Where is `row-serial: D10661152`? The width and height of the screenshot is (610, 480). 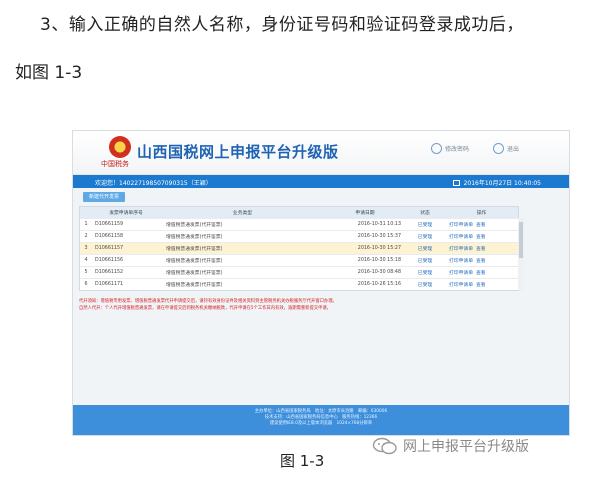 row-serial: D10661152 is located at coordinates (109, 272).